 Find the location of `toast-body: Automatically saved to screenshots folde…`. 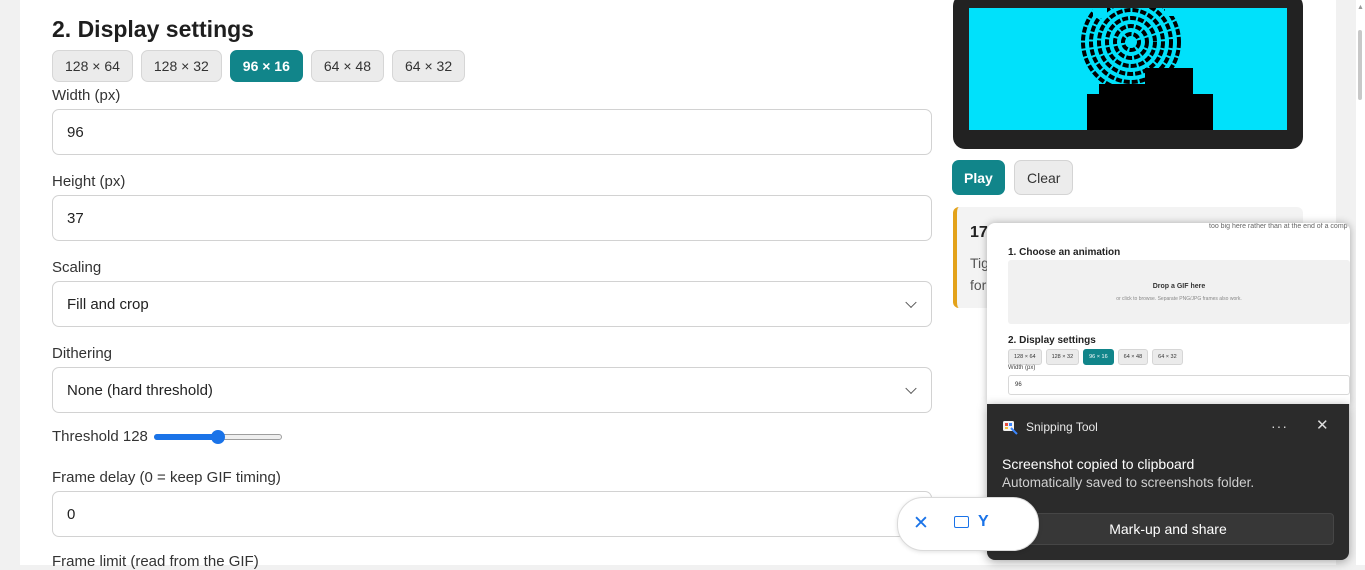

toast-body: Automatically saved to screenshots folde… is located at coordinates (1128, 482).